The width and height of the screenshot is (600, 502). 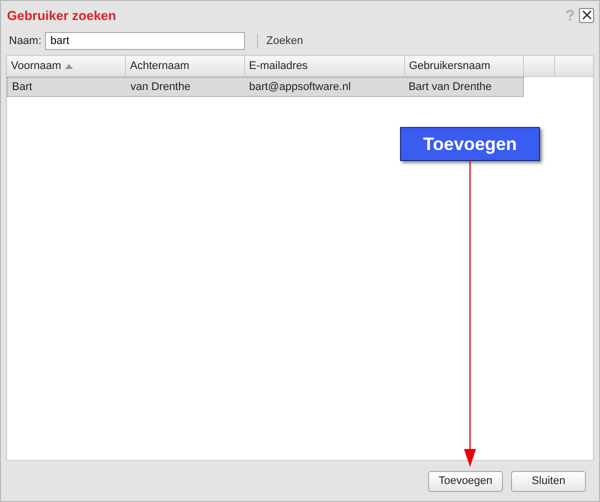 I want to click on column-header: Gebruikersnaam, so click(x=464, y=66).